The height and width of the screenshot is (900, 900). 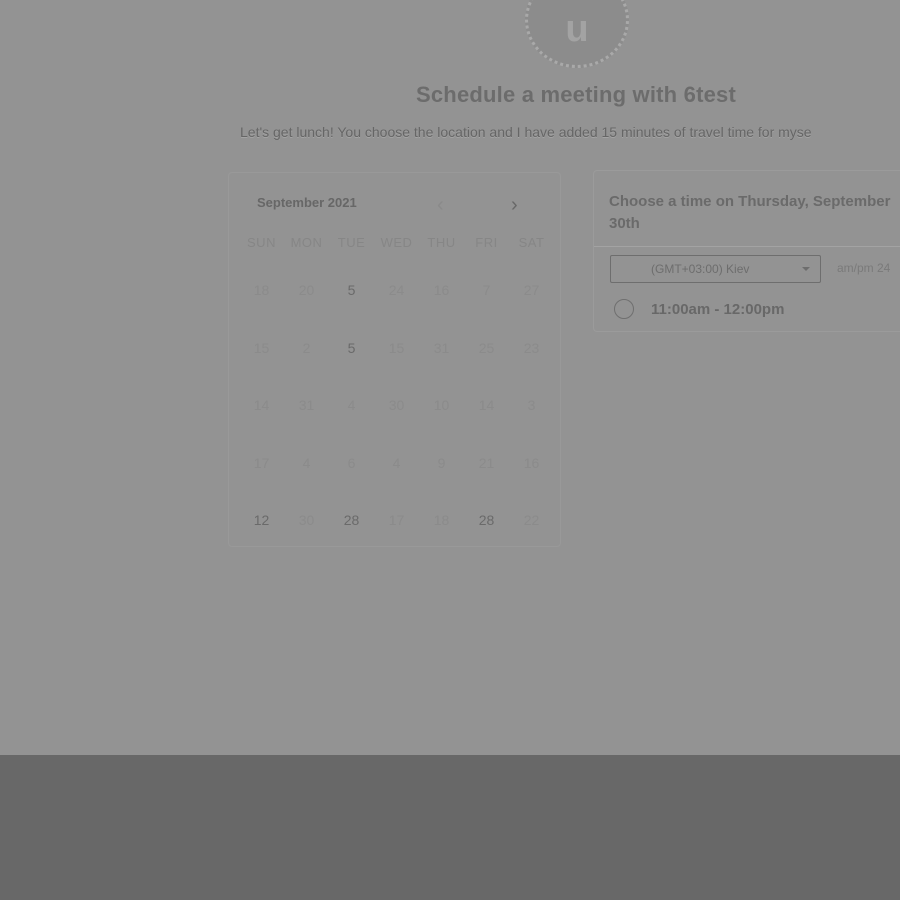 I want to click on calendar-day: 10, so click(x=441, y=398).